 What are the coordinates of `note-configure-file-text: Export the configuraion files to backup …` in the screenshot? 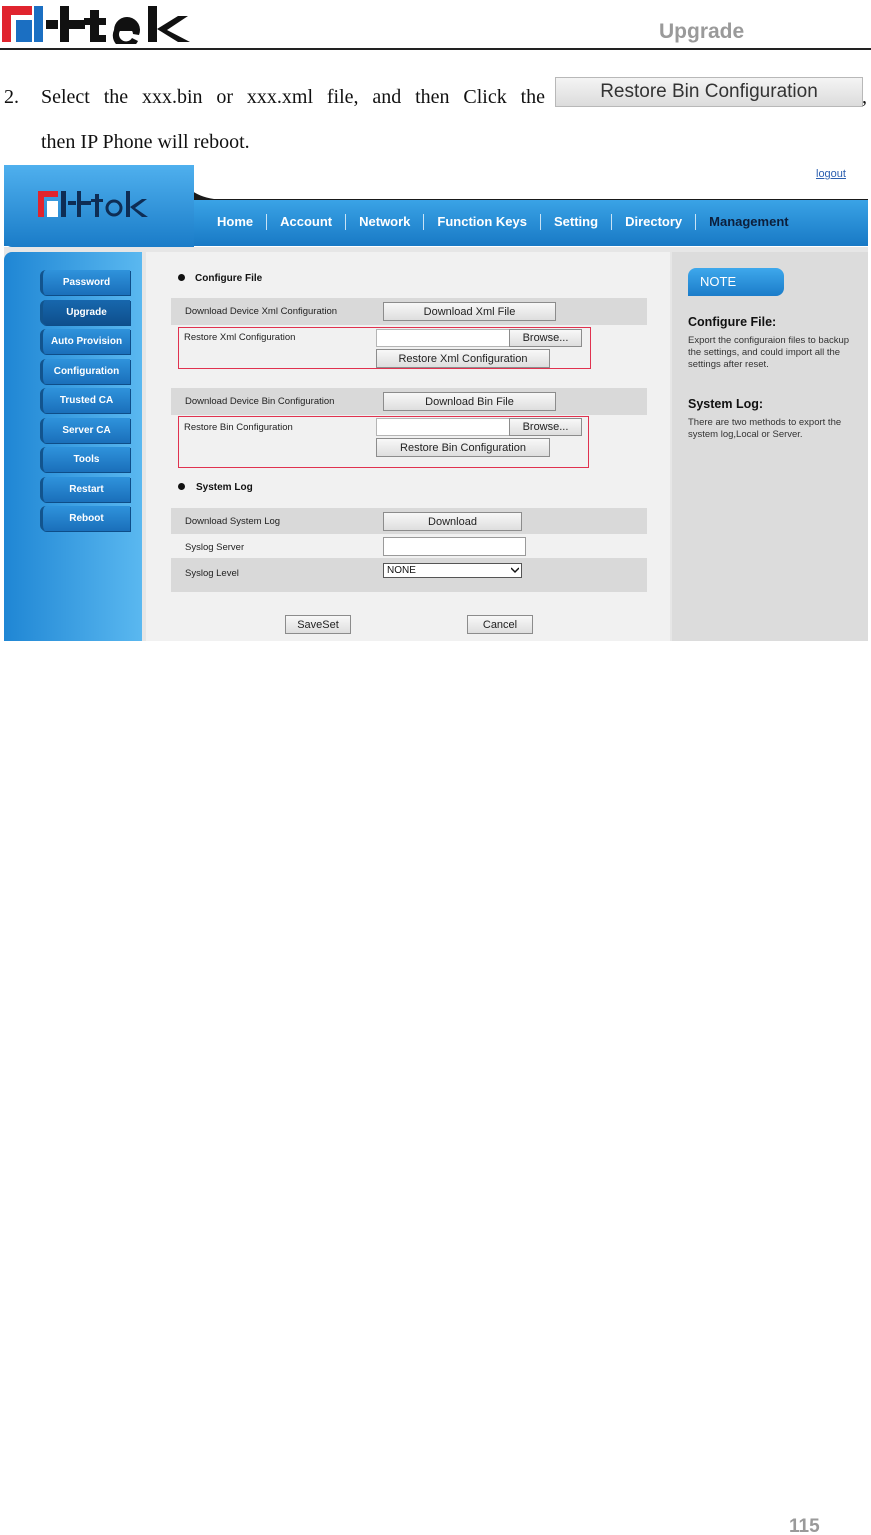 It's located at (769, 352).